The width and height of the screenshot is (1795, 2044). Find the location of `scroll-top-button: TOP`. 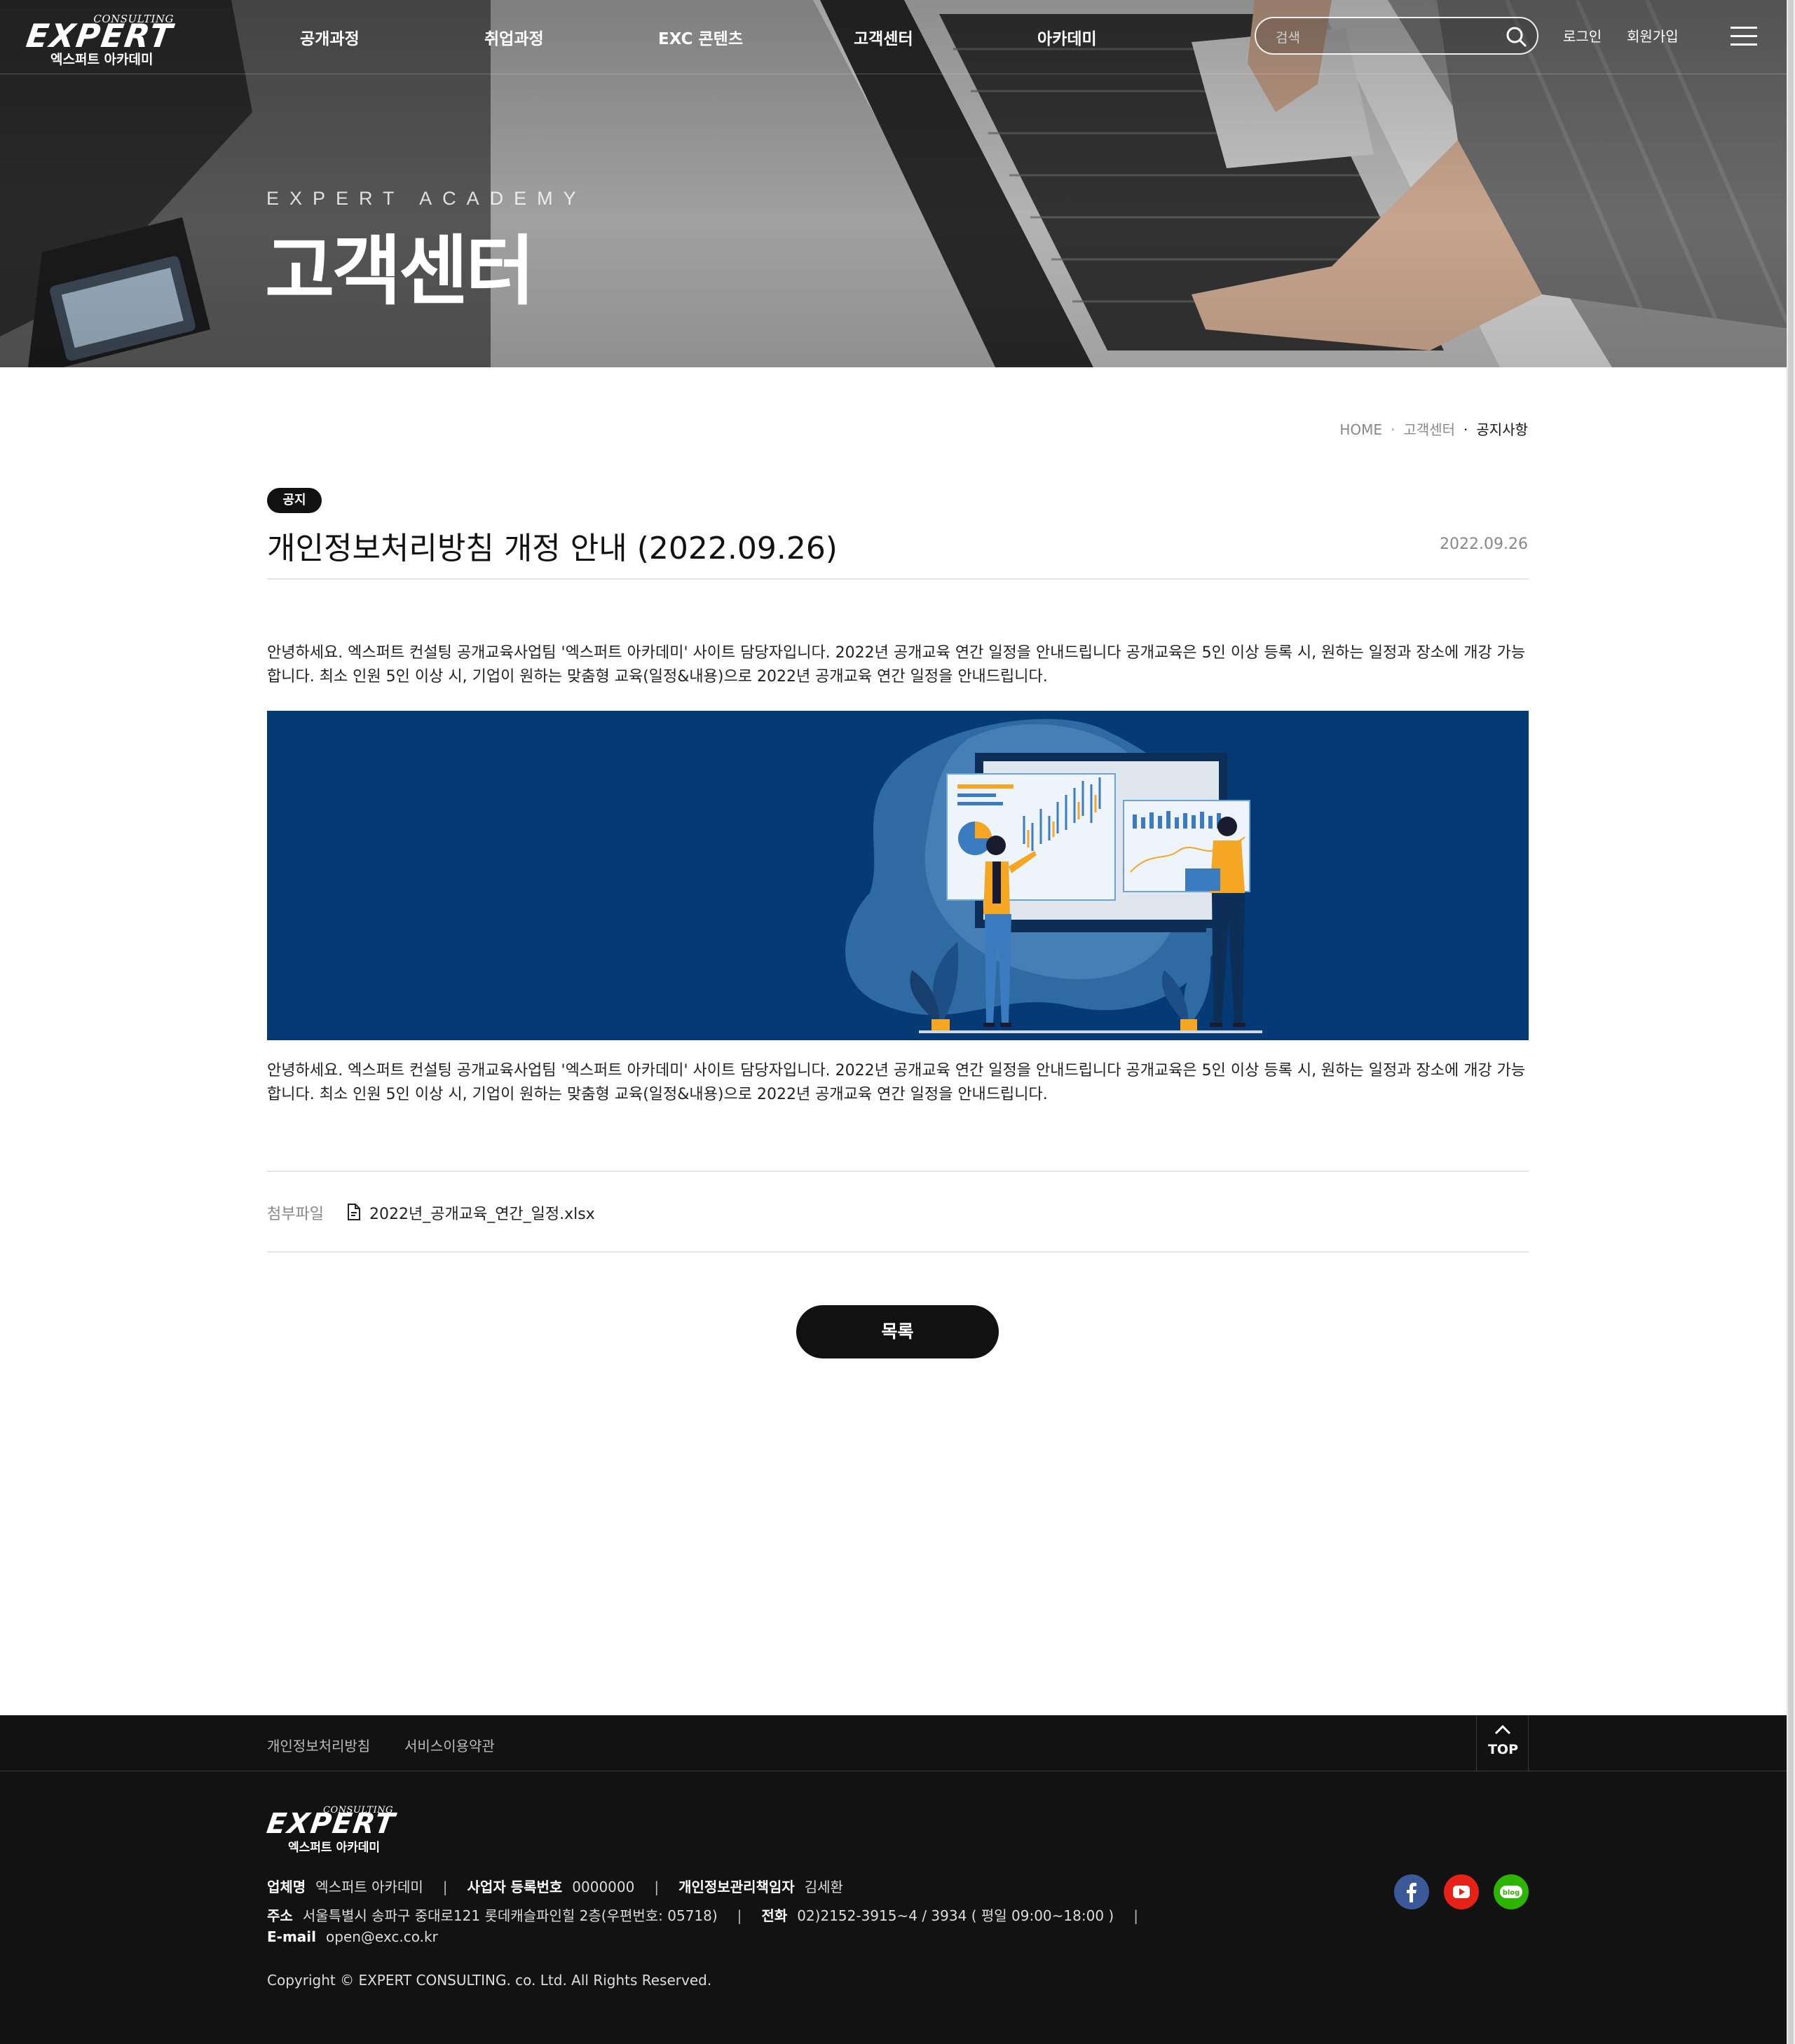

scroll-top-button: TOP is located at coordinates (1502, 1743).